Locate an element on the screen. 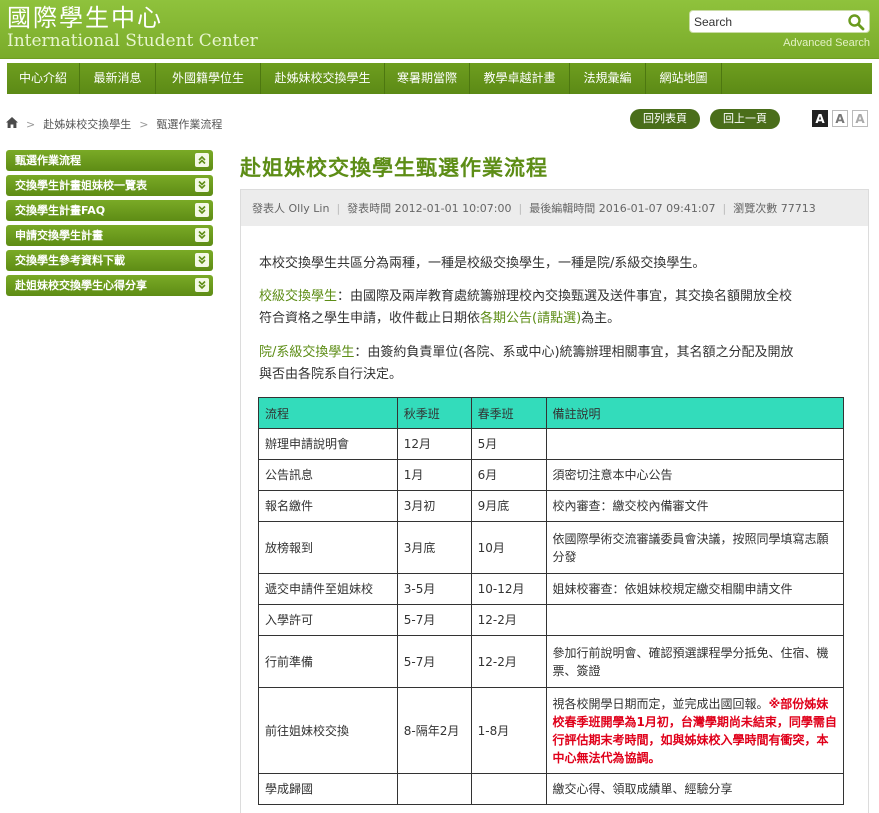  sidebar-item-label: 交換學生參考資料下載 is located at coordinates (70, 260).